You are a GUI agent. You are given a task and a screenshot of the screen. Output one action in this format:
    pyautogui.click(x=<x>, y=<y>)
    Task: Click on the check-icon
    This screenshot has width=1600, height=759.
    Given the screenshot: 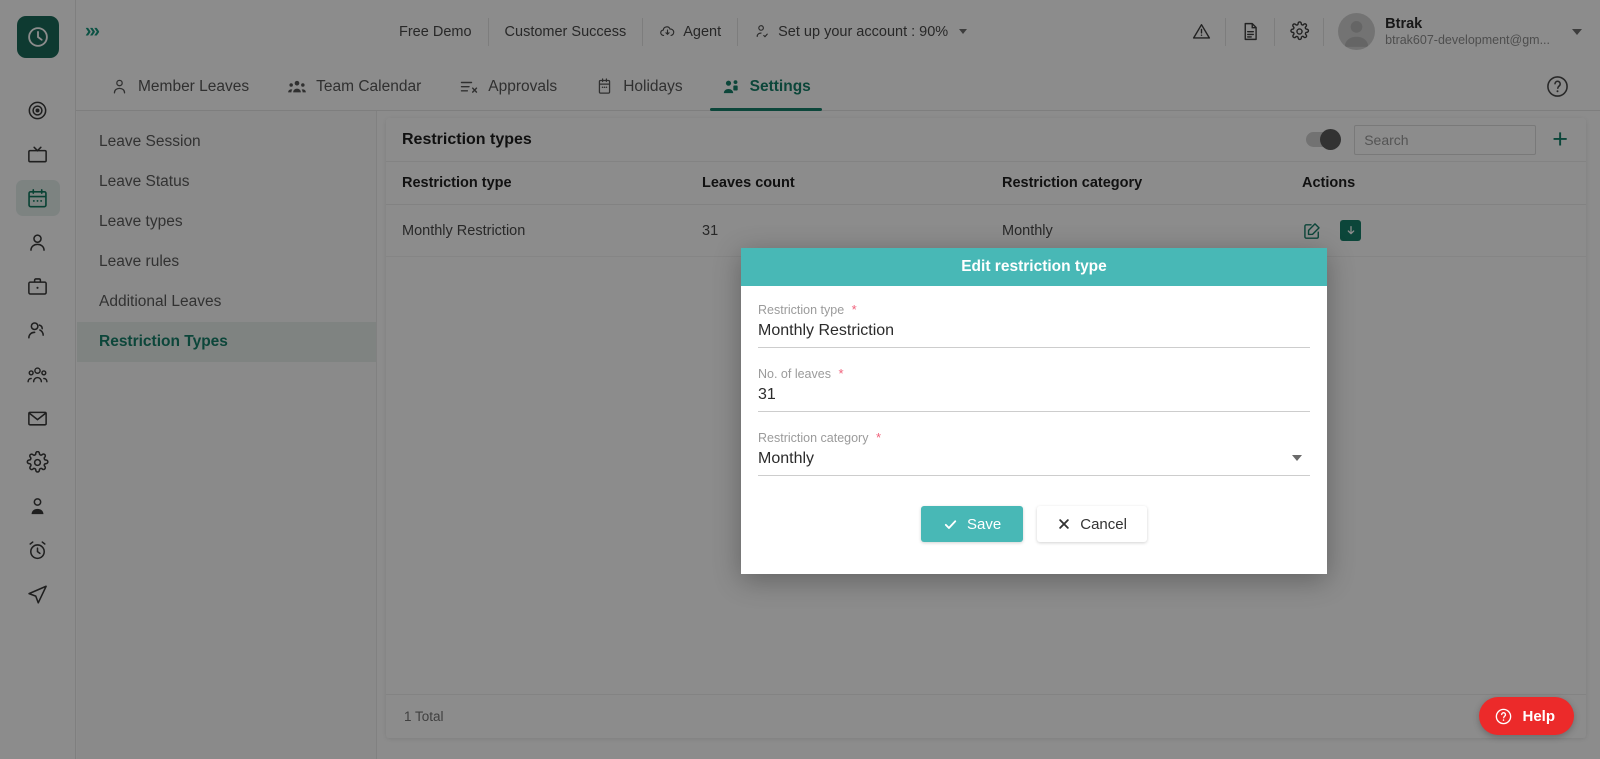 What is the action you would take?
    pyautogui.click(x=950, y=524)
    